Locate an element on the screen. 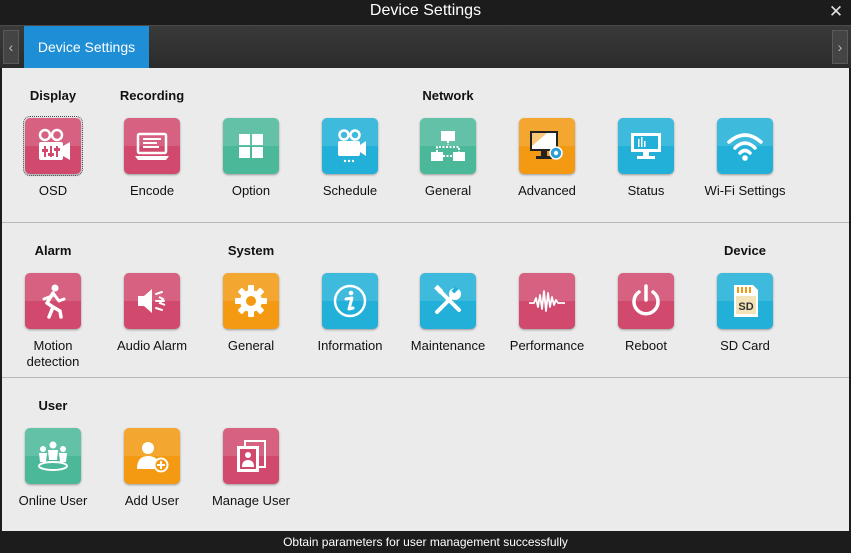 Image resolution: width=851 pixels, height=553 pixels. encode-icon is located at coordinates (152, 146).